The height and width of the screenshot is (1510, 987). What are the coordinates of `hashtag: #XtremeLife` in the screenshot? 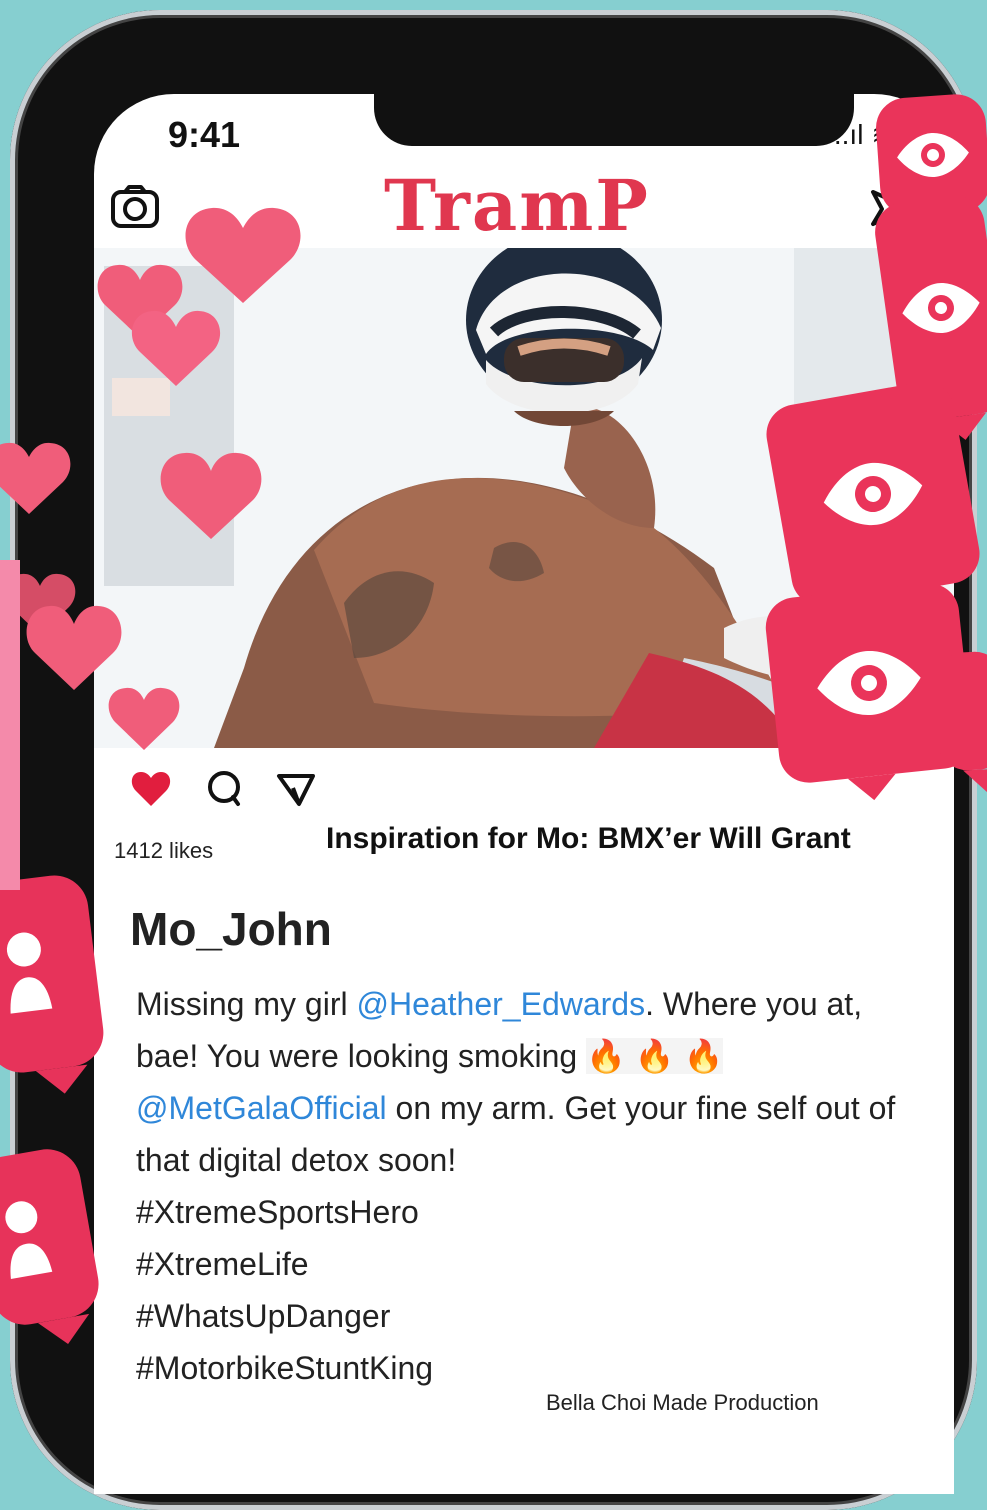 It's located at (526, 1264).